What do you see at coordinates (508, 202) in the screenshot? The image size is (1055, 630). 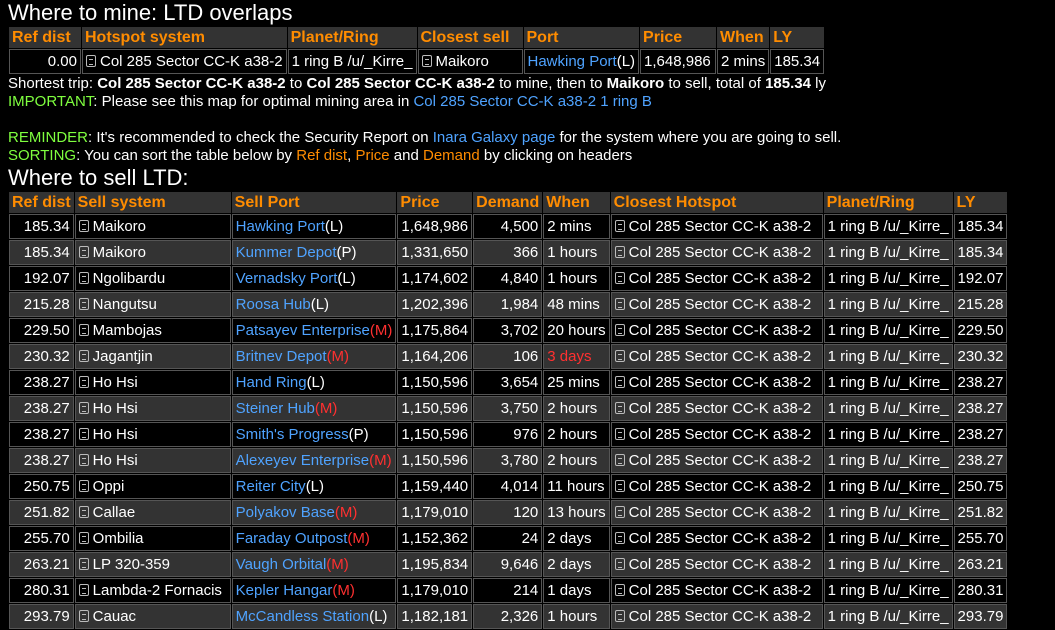 I see `sell-header-demand: Demand` at bounding box center [508, 202].